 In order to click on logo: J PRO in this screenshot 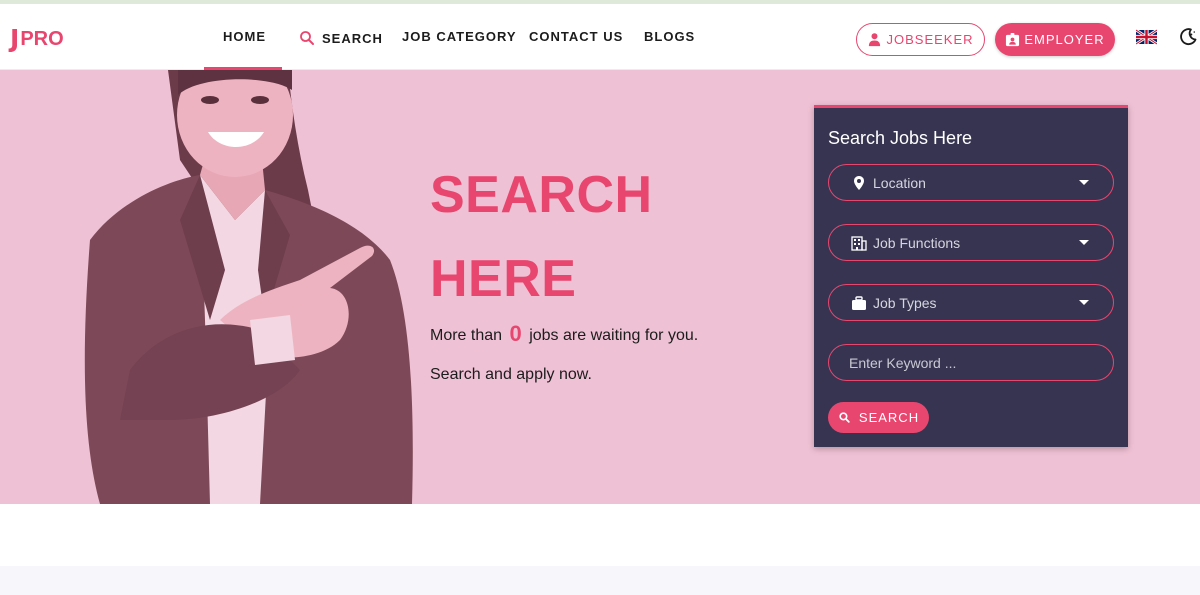, I will do `click(37, 38)`.